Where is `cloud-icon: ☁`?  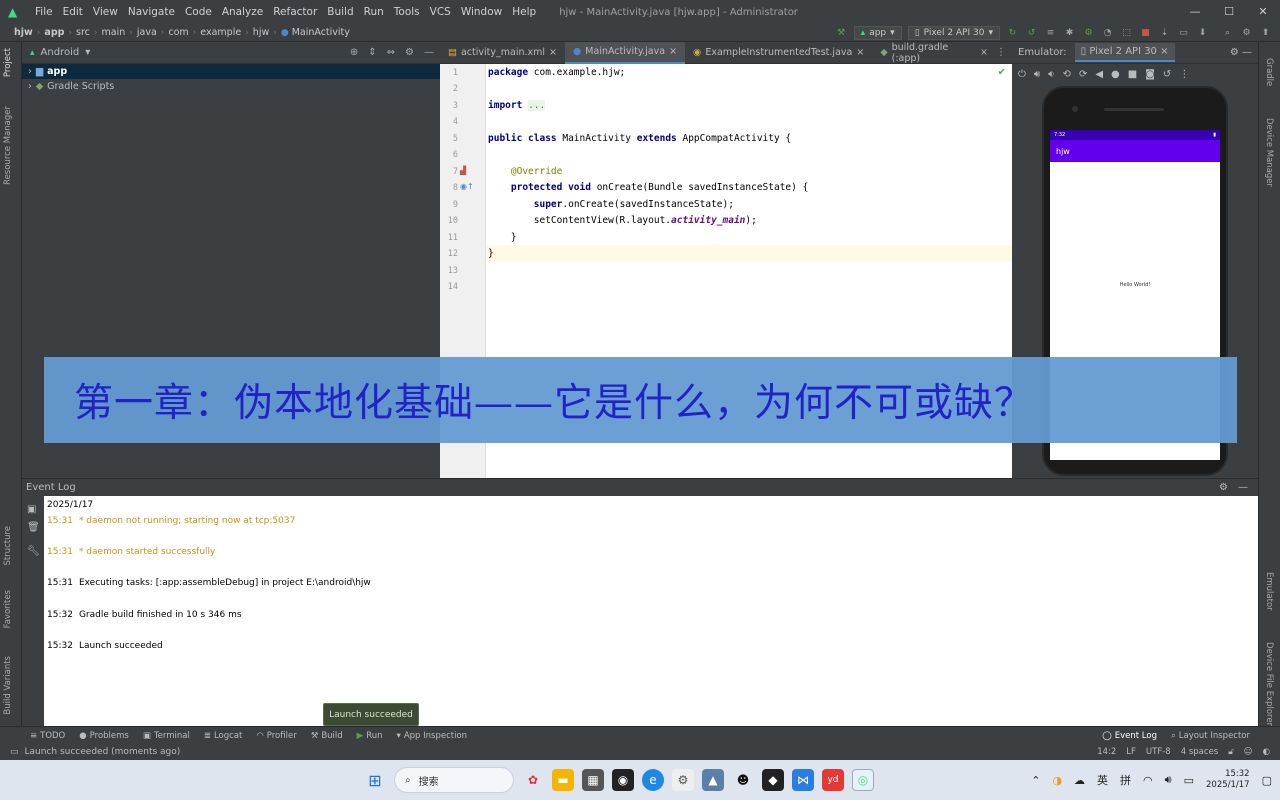 cloud-icon: ☁ is located at coordinates (1079, 780).